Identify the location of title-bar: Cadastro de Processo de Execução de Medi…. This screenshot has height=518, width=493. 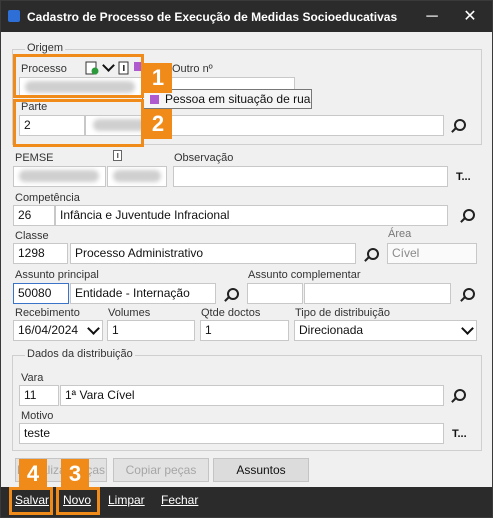
(246, 16).